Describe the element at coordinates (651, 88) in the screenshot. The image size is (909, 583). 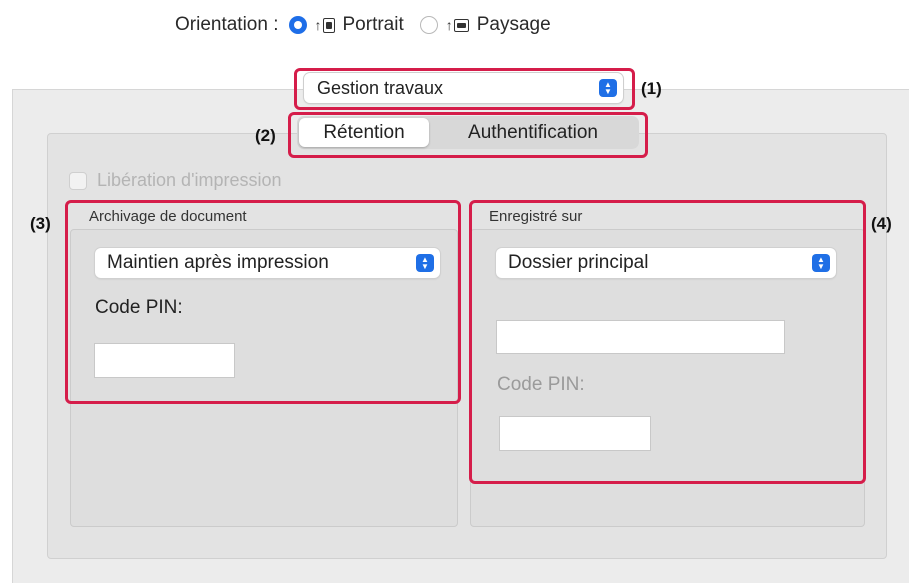
I see `annotation-number-1: (1)` at that location.